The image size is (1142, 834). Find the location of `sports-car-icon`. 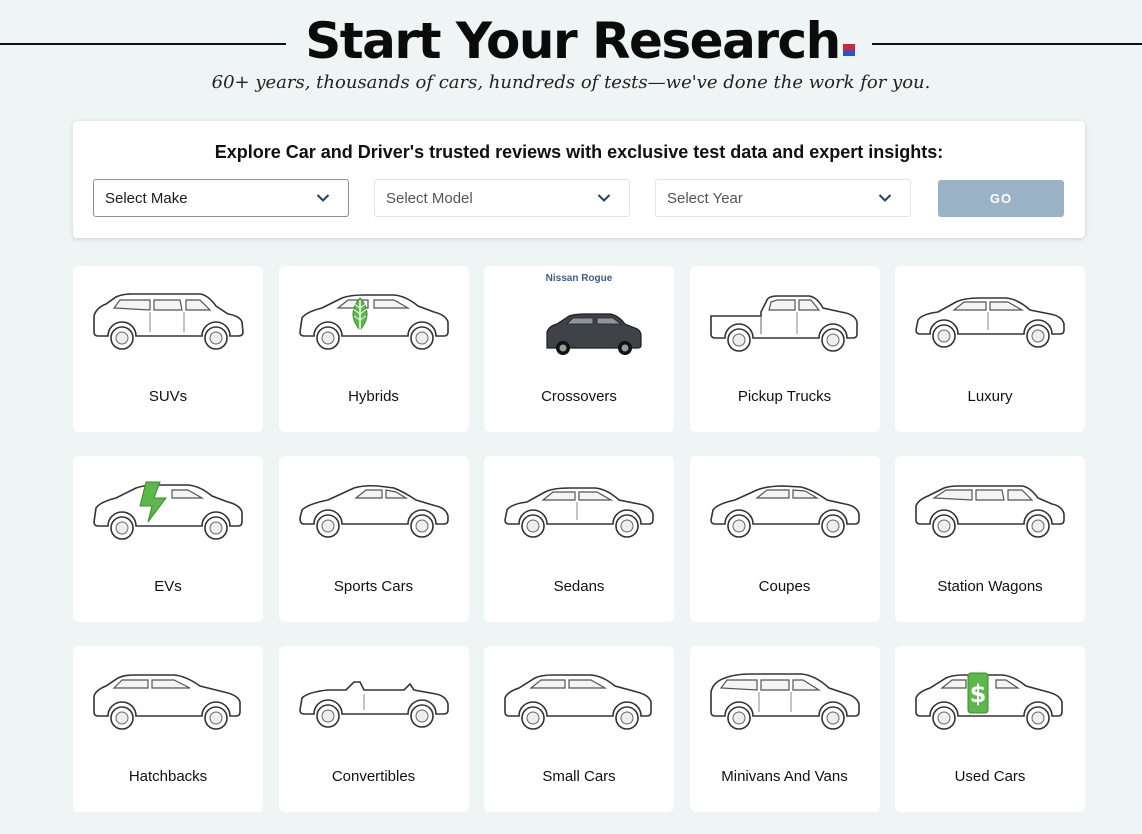

sports-car-icon is located at coordinates (373, 511).